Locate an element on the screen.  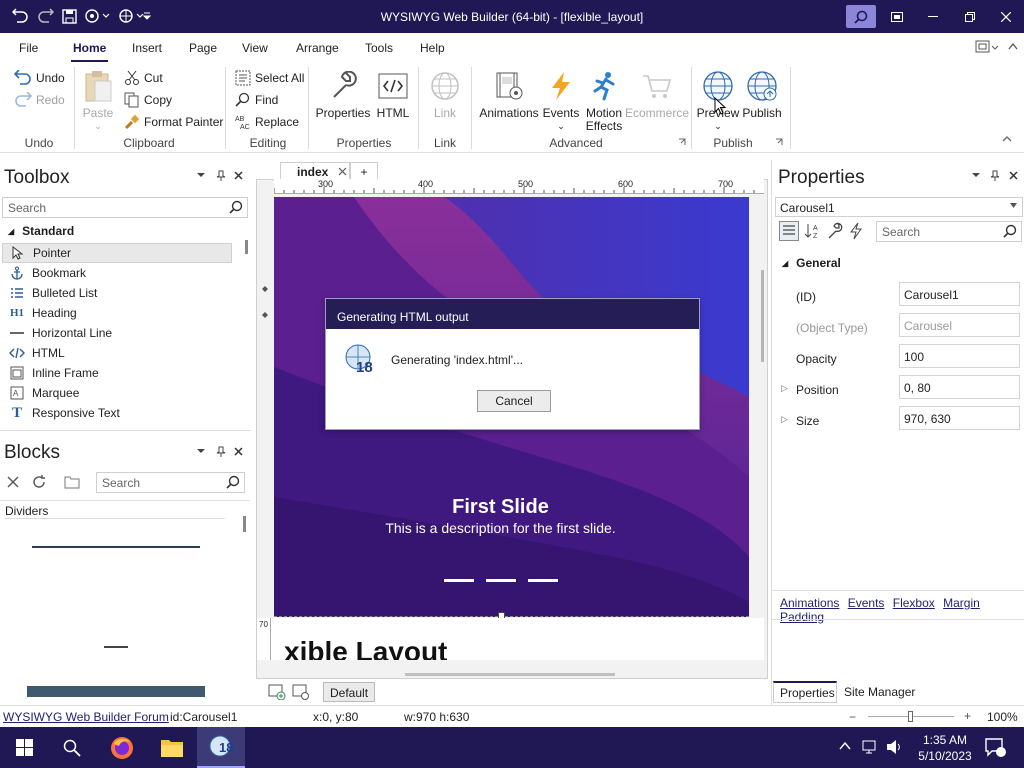
scrollbar-thumb is located at coordinates (244, 524).